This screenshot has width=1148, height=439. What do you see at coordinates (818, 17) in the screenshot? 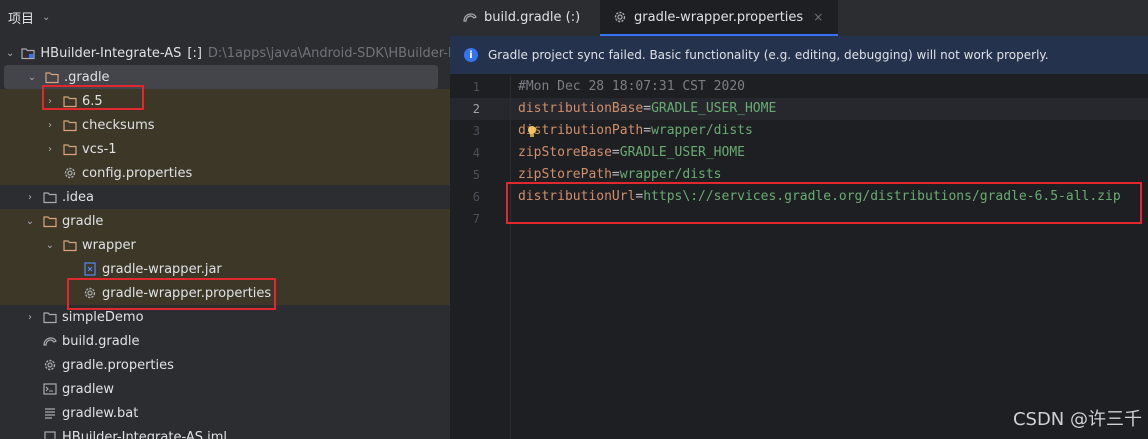
I see `close-icon: ×` at bounding box center [818, 17].